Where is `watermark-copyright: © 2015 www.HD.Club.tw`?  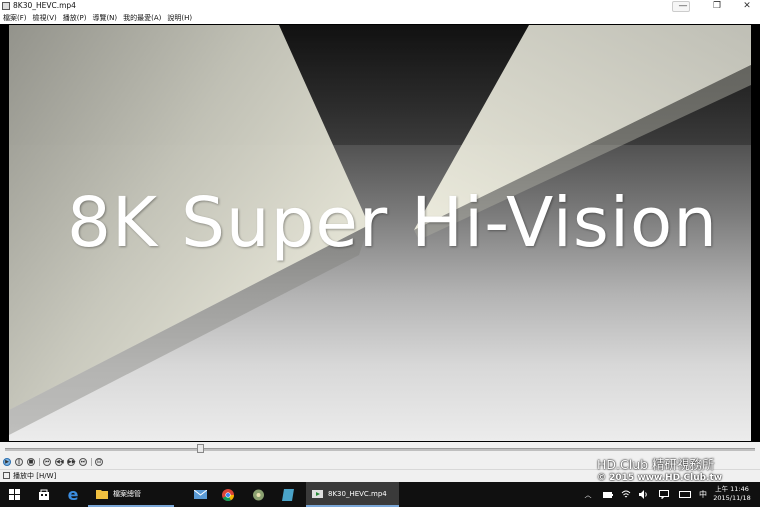
watermark-copyright: © 2015 www.HD.Club.tw is located at coordinates (660, 478).